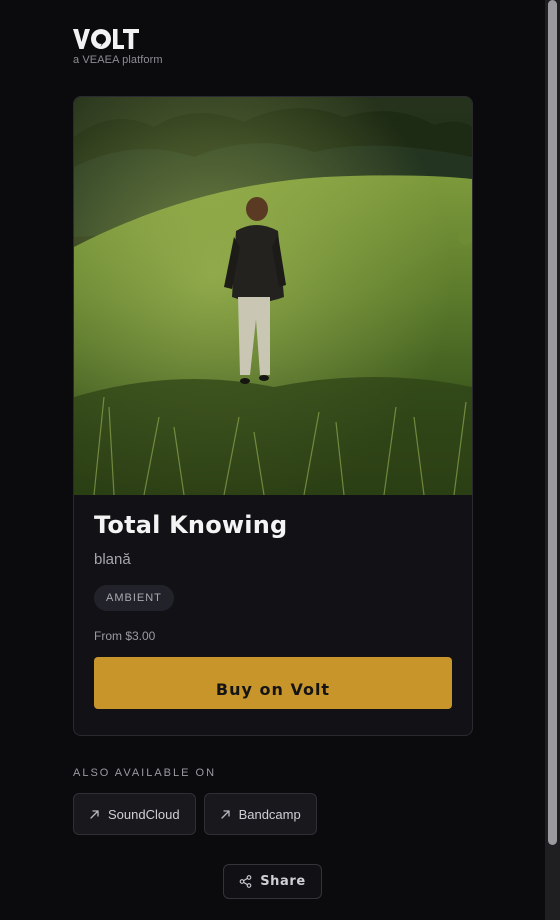 The image size is (560, 920). I want to click on genre-tag: AMBIENT, so click(134, 598).